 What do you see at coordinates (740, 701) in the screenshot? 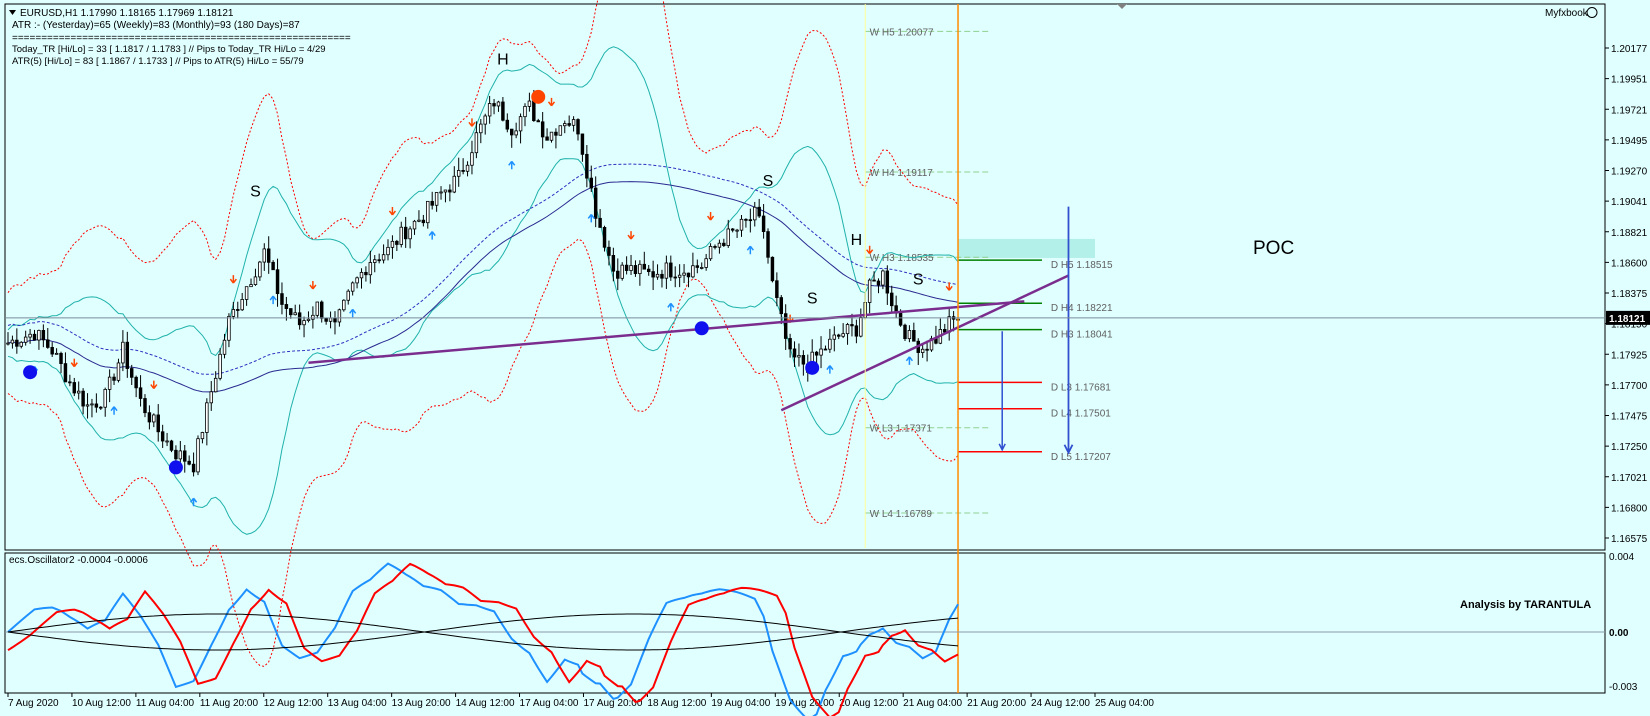
I see `time-tick: 19 Aug 04:00` at bounding box center [740, 701].